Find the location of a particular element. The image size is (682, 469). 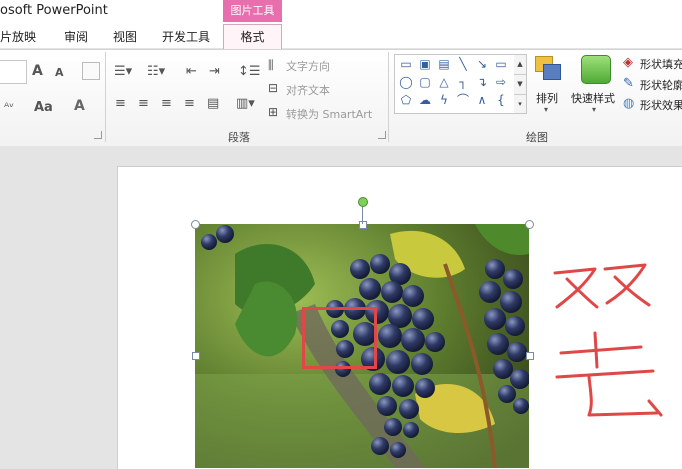

decrease-indent-icon: ⇤ is located at coordinates (191, 71).